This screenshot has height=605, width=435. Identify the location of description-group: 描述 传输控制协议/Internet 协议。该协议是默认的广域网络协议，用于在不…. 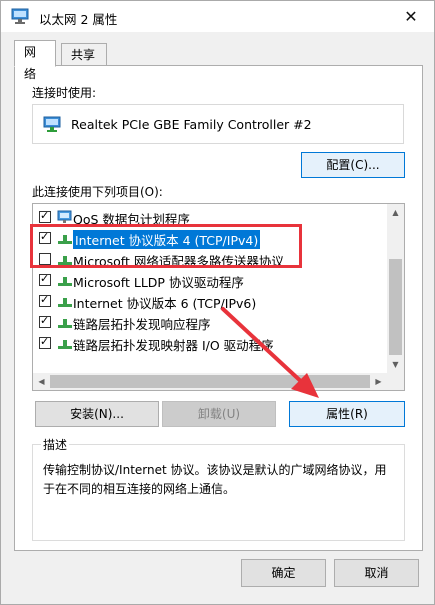
(218, 488).